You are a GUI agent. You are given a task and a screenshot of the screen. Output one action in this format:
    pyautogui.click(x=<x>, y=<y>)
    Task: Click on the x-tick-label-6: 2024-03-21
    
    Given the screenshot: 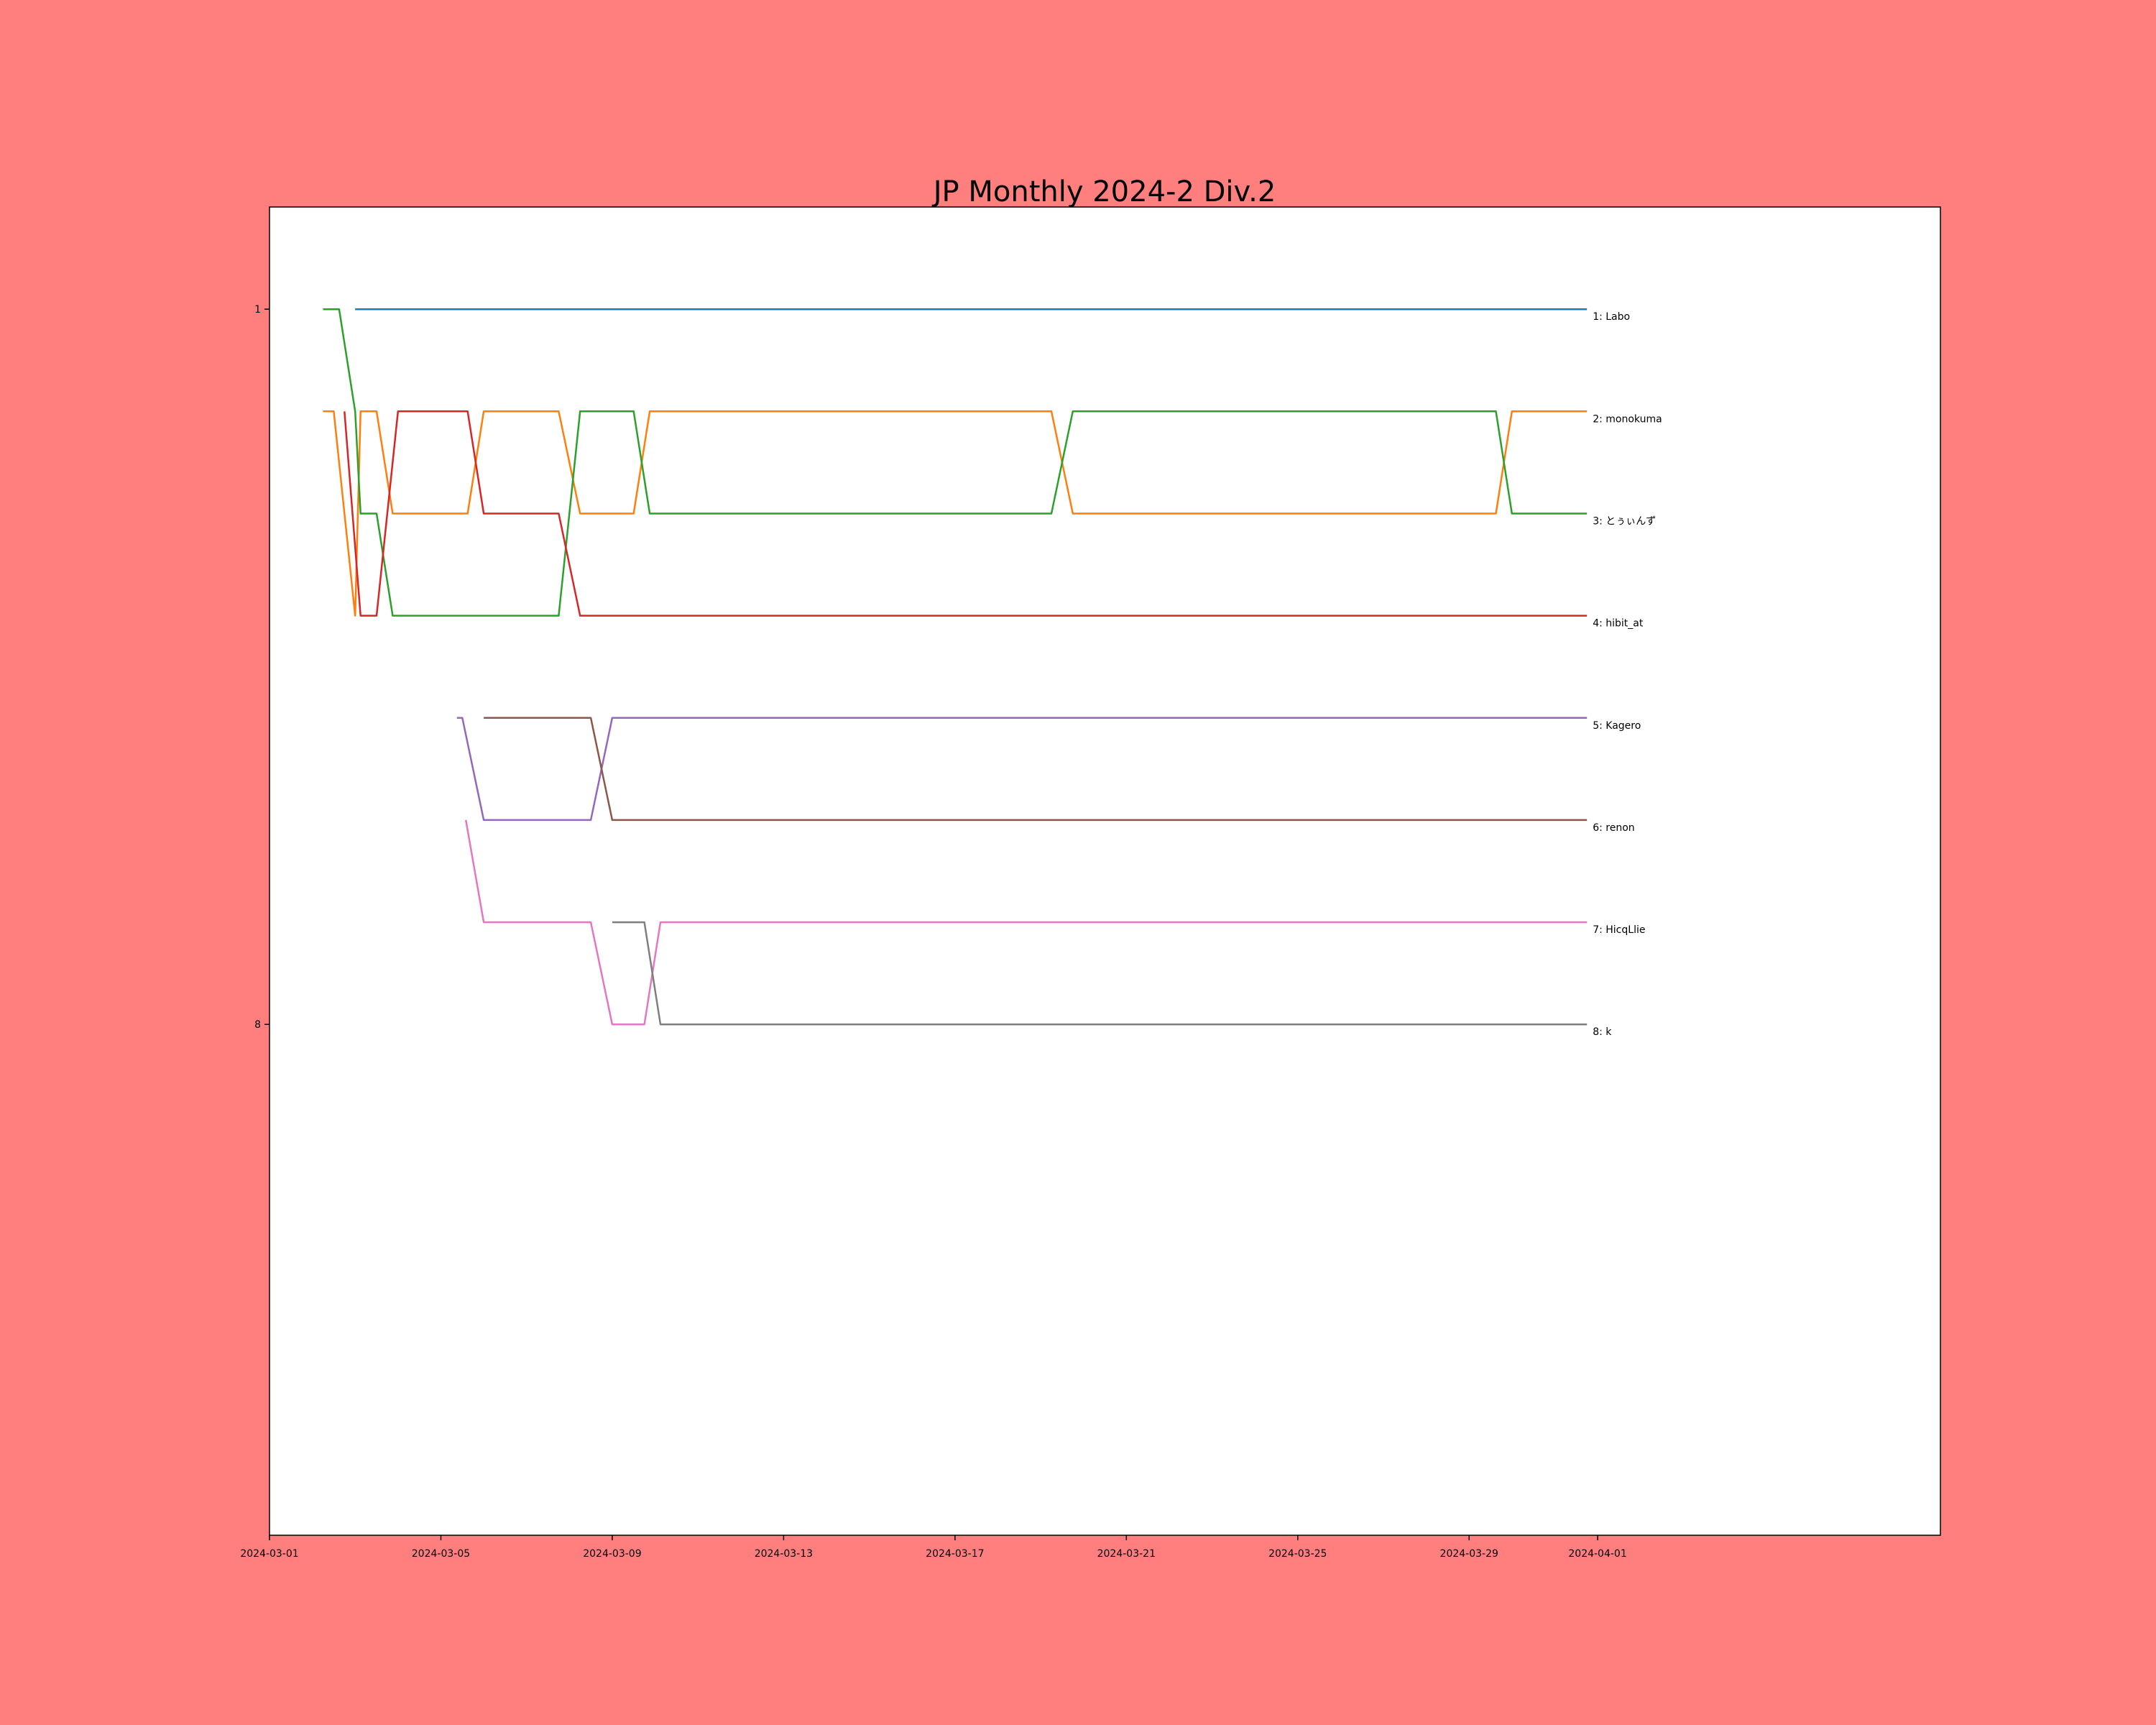 What is the action you would take?
    pyautogui.click(x=1126, y=1554)
    